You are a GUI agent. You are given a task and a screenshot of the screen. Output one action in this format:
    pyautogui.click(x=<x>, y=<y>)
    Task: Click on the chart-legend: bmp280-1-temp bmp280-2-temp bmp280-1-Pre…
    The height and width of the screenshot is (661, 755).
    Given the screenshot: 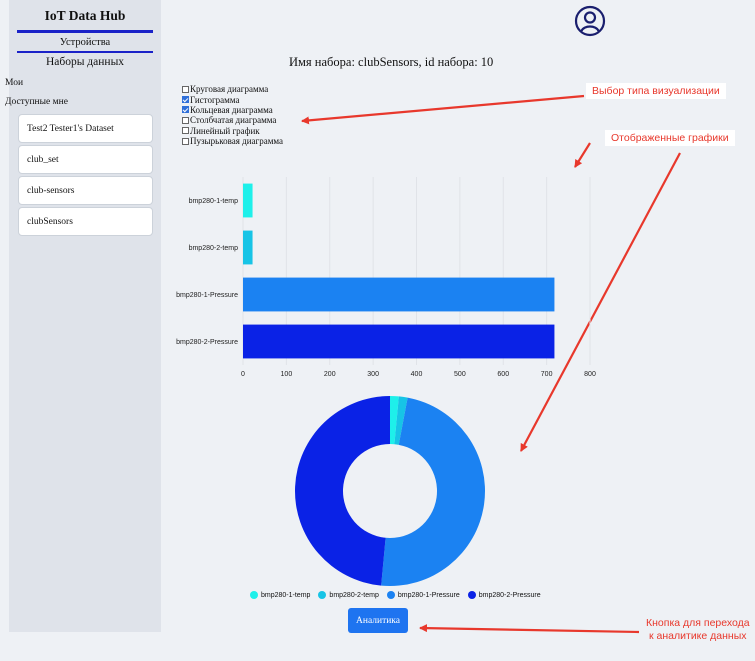 What is the action you would take?
    pyautogui.click(x=395, y=595)
    